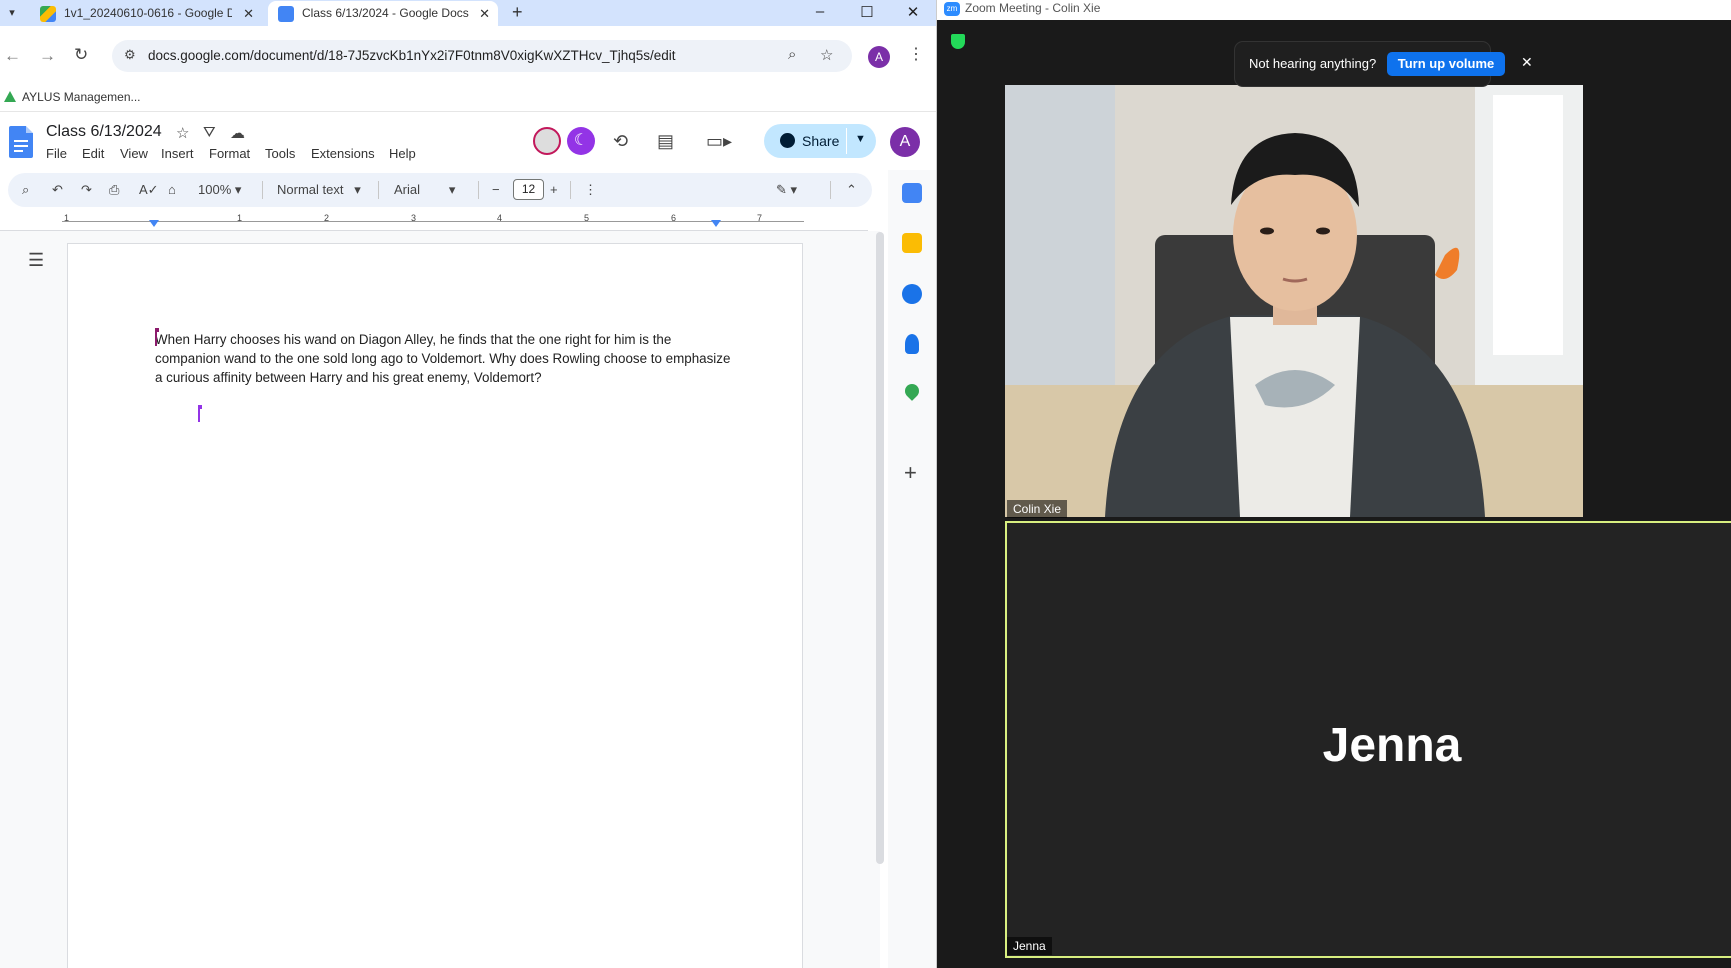 This screenshot has width=1731, height=968. Describe the element at coordinates (879, 57) in the screenshot. I see `chrome-profile-avatar: A` at that location.